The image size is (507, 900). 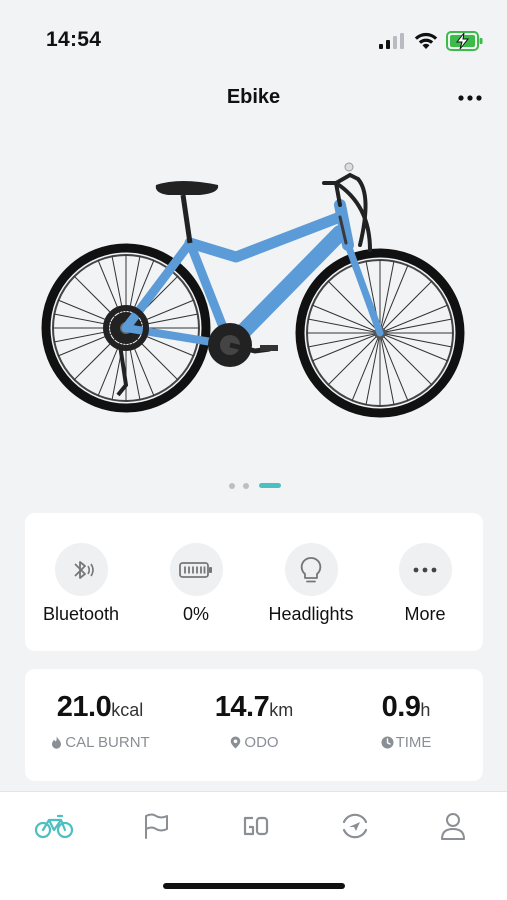 I want to click on status-time: 14:54, so click(x=74, y=39).